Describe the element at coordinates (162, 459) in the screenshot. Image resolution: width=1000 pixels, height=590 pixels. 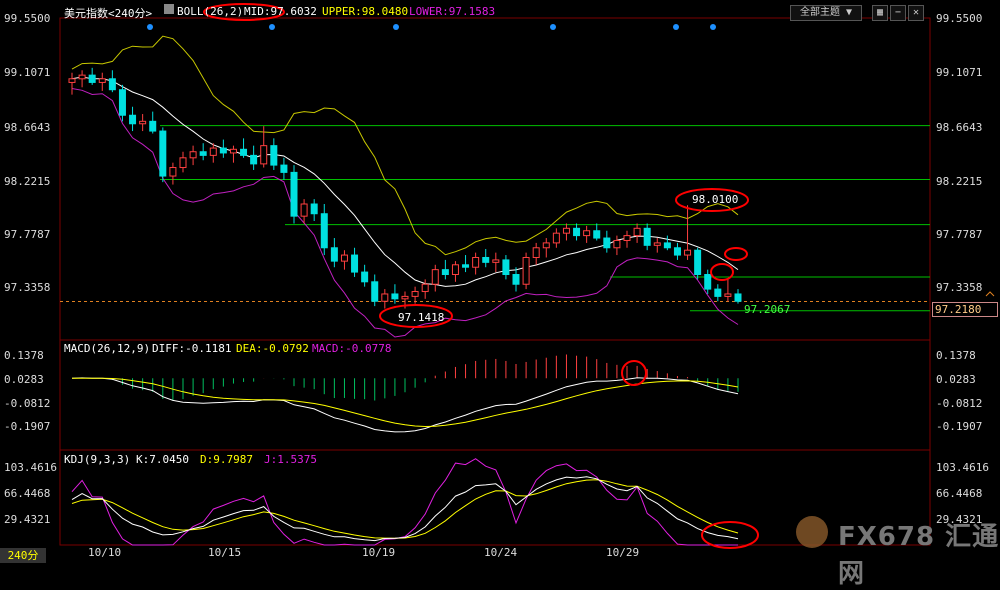
I see `kdj-k: K:7.0450` at that location.